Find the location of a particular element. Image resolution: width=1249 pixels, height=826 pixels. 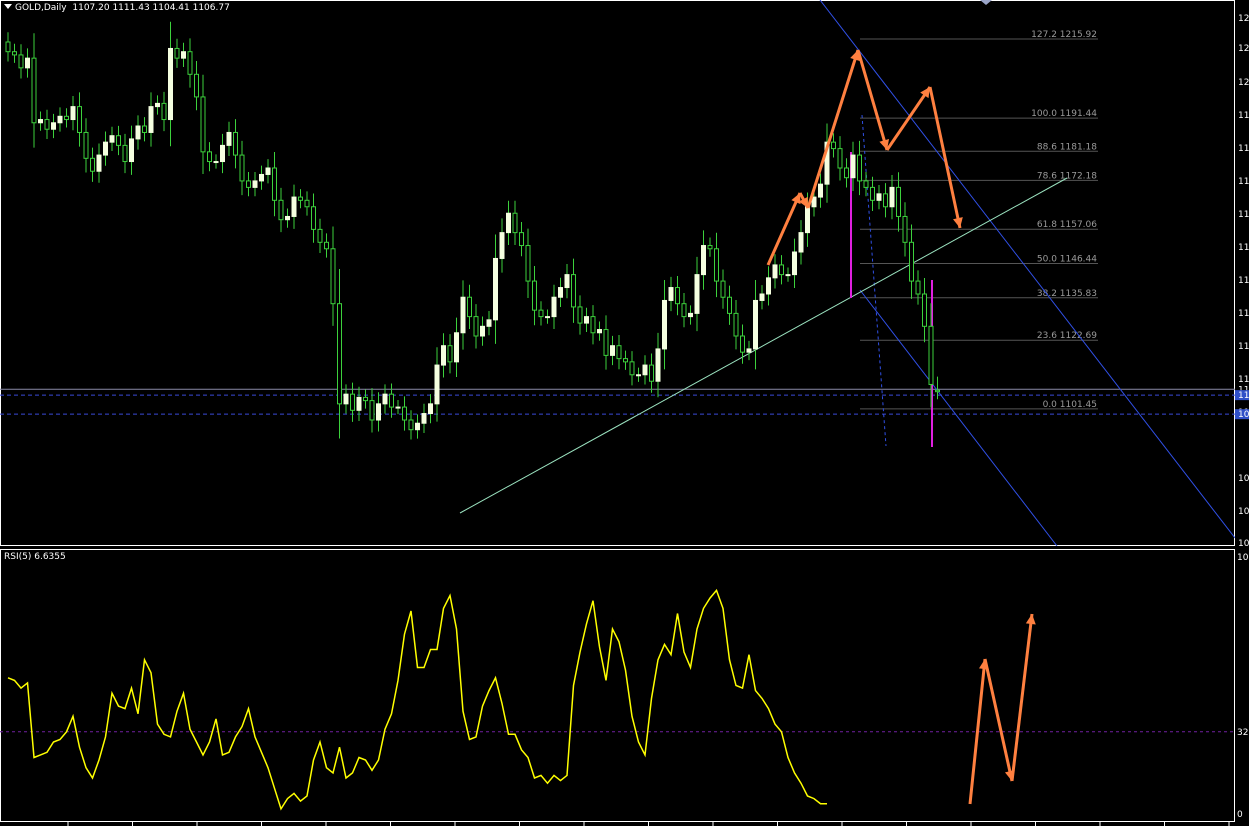

price-axis-label: 11 is located at coordinates (1243, 248).